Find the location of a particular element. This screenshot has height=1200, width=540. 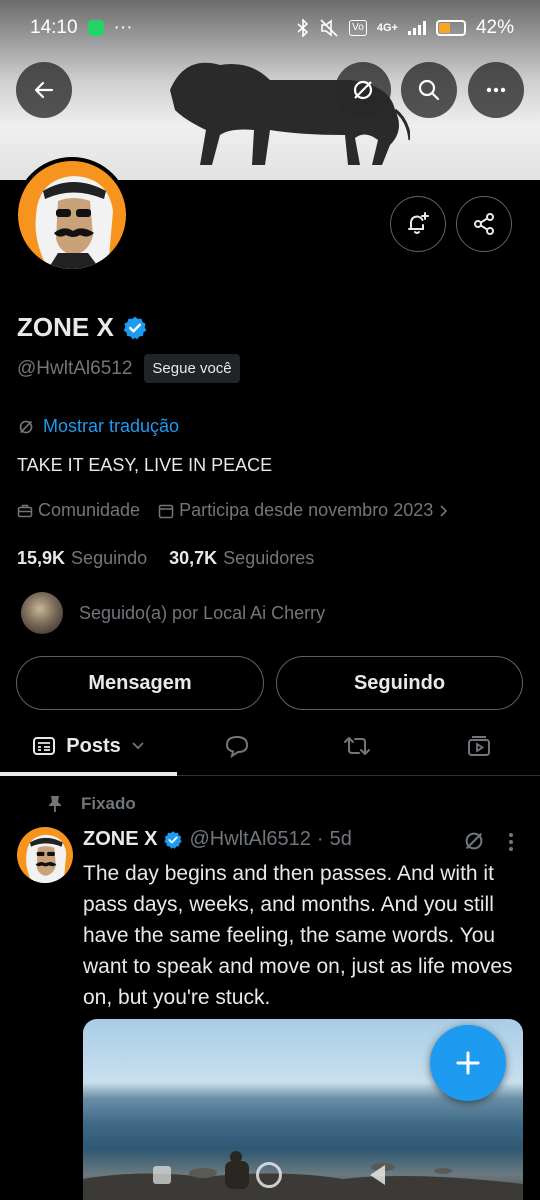

followed-by-label: Seguido(a) por Local Ai Cherry is located at coordinates (202, 612).